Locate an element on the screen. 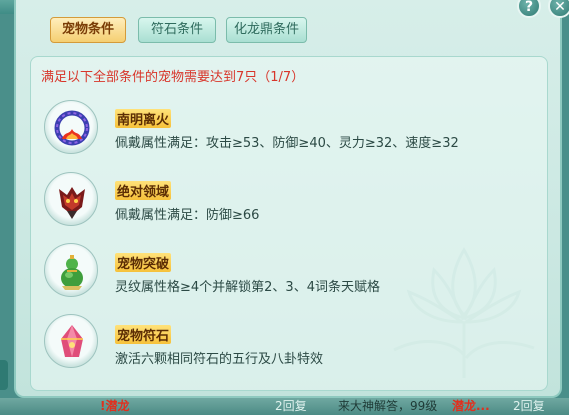 The width and height of the screenshot is (569, 415). condition-description: 佩戴属性满足：防御≥66 is located at coordinates (187, 215).